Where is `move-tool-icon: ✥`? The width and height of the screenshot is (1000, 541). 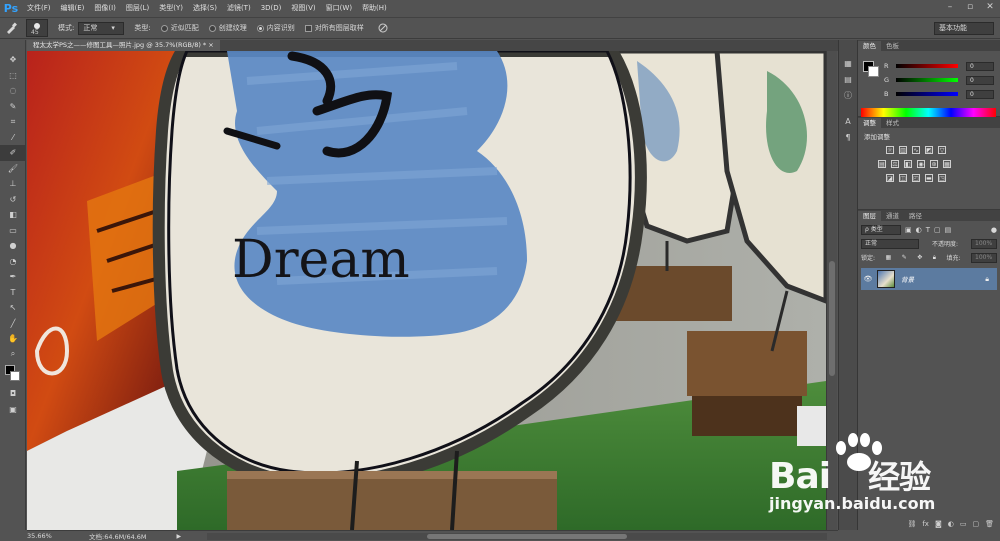 move-tool-icon: ✥ is located at coordinates (13, 60).